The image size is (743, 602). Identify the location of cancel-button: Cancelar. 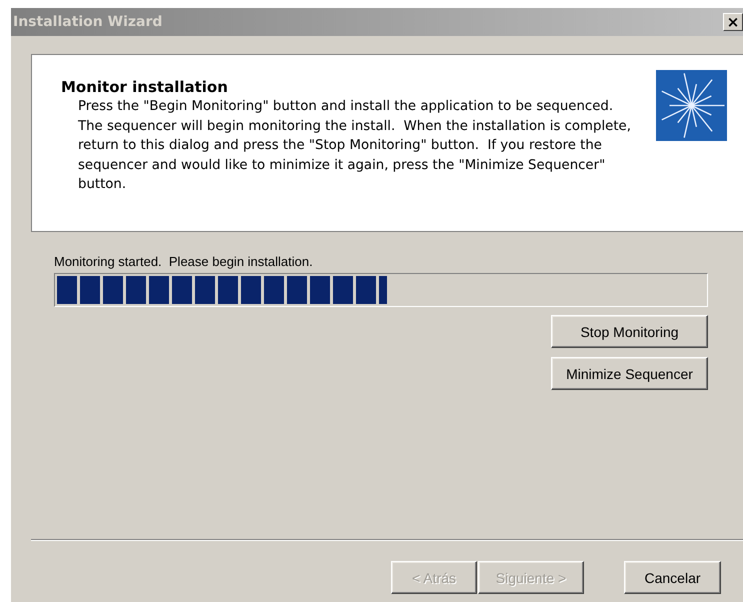
(672, 577).